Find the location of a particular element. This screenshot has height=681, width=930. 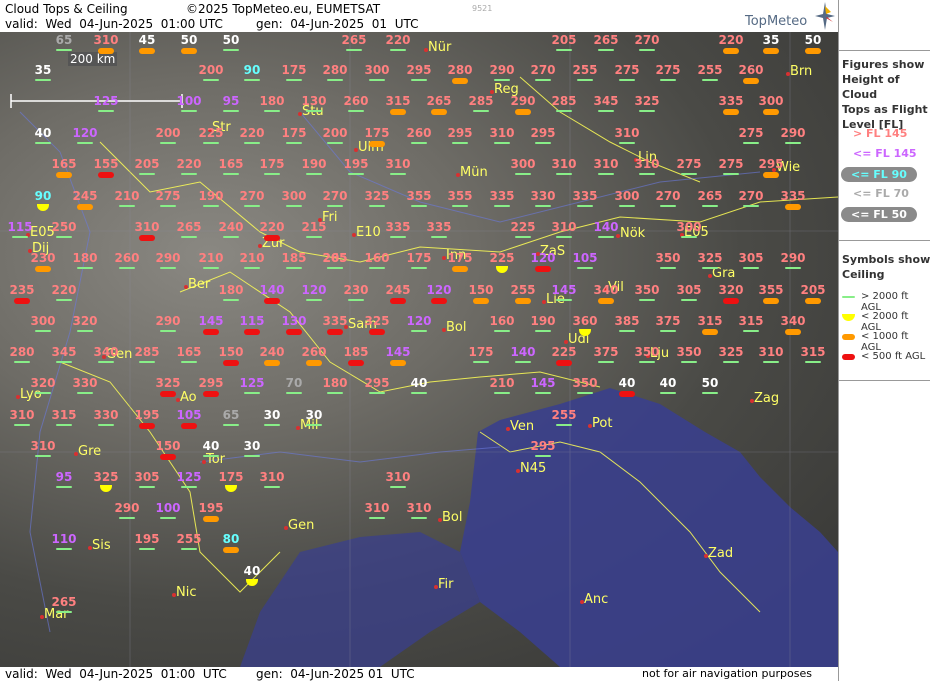

topmeteo-logo: TopMeteo is located at coordinates (791, 17).